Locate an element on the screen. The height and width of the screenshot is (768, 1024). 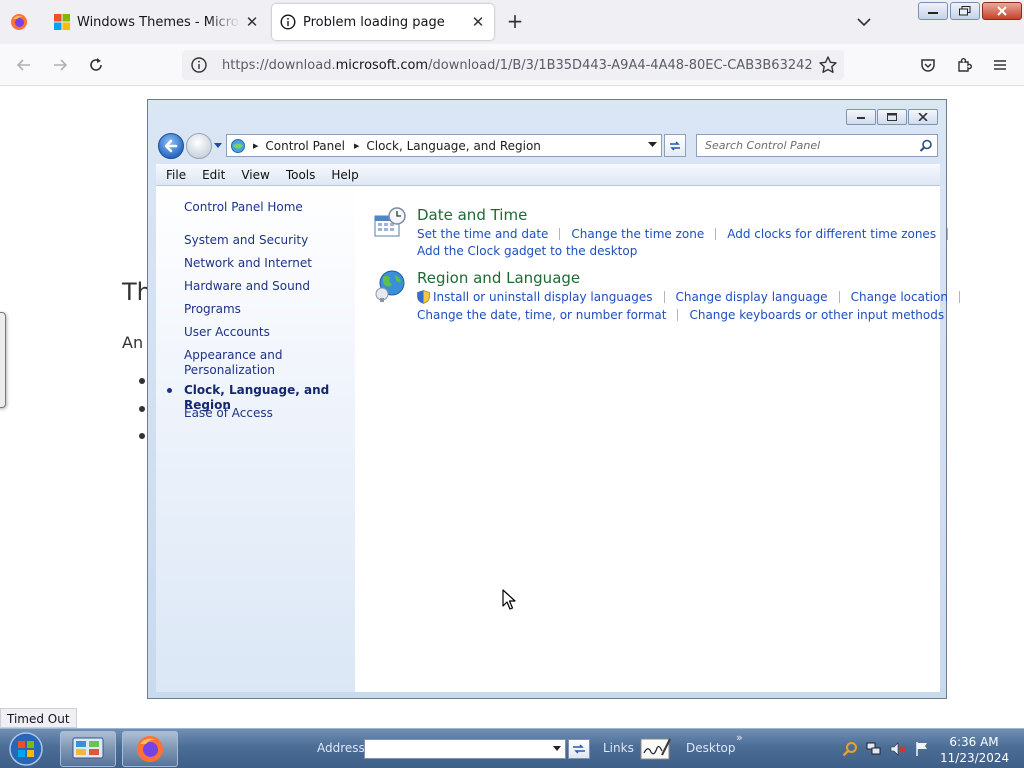
menu-file: File is located at coordinates (176, 175).